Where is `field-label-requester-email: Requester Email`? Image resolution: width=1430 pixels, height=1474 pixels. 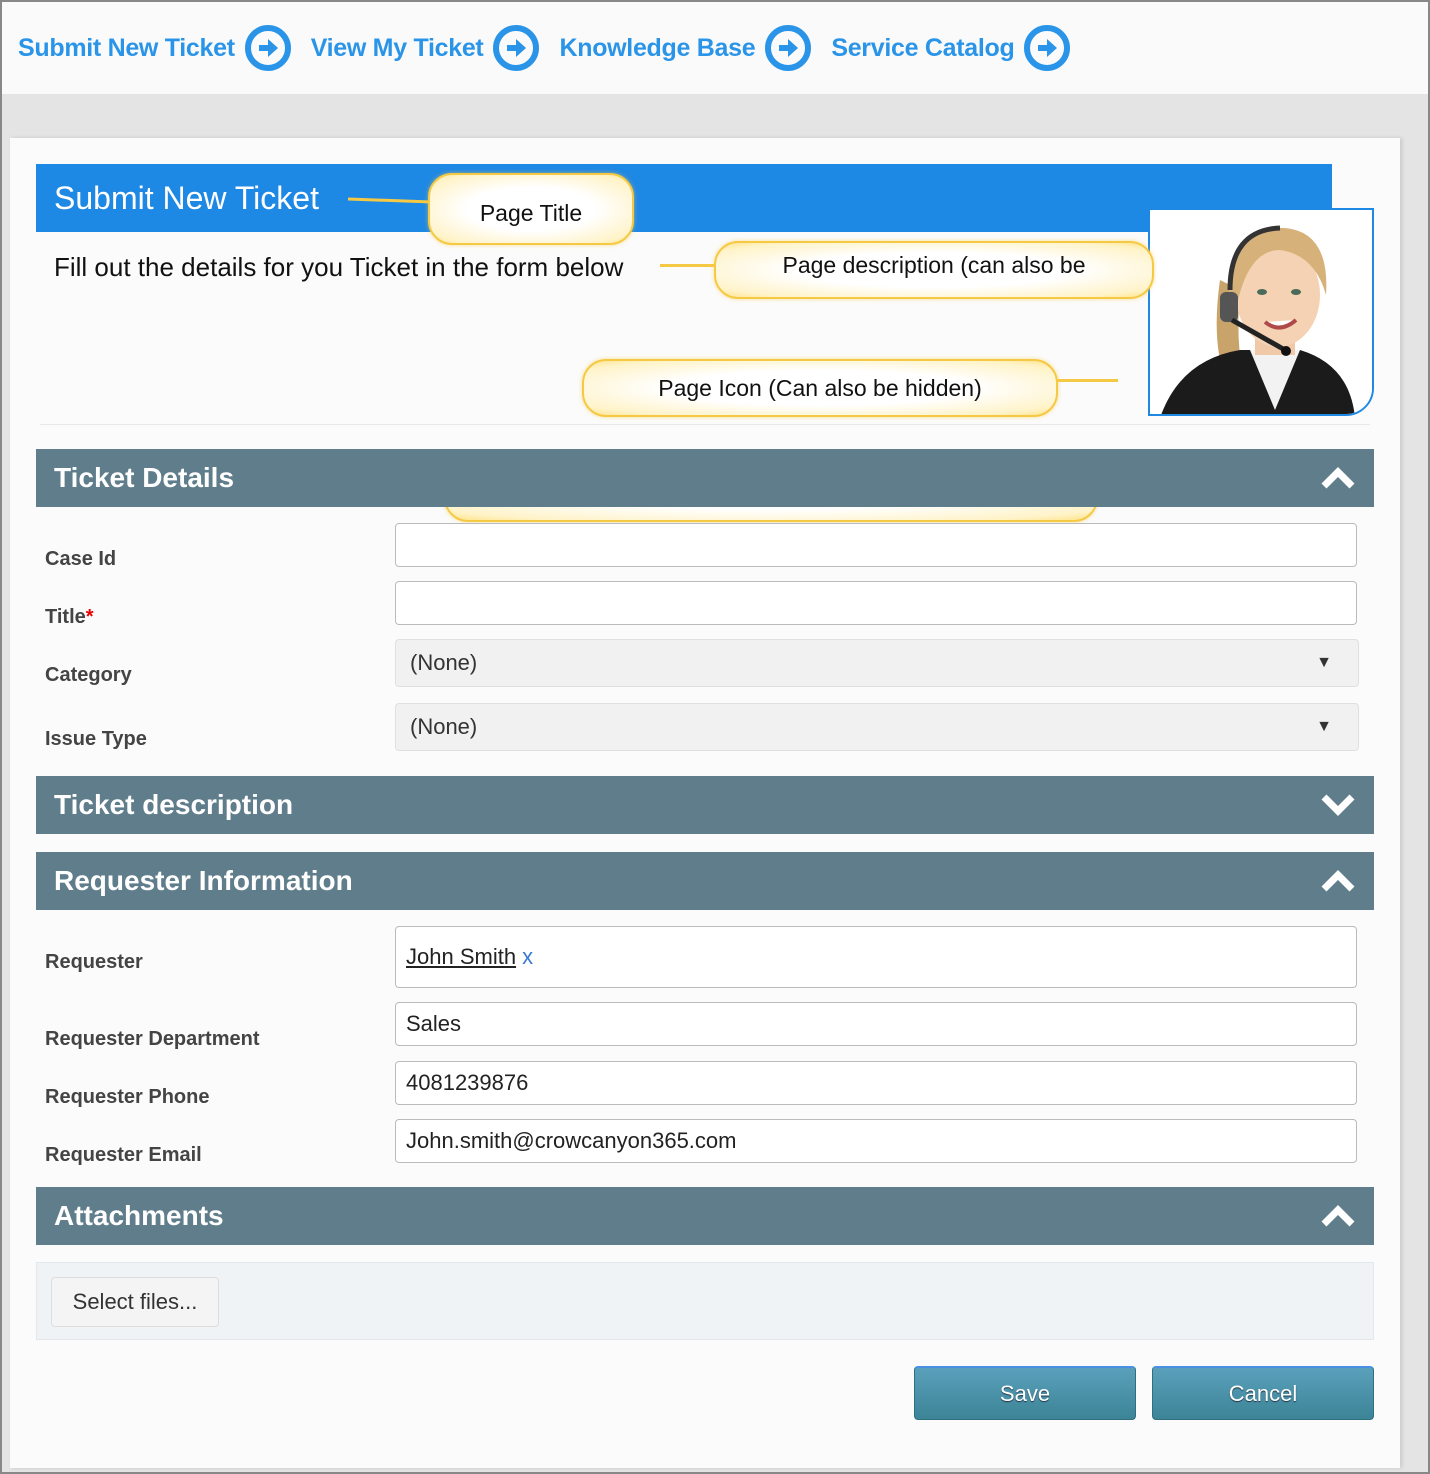
field-label-requester-email: Requester Email is located at coordinates (123, 1155).